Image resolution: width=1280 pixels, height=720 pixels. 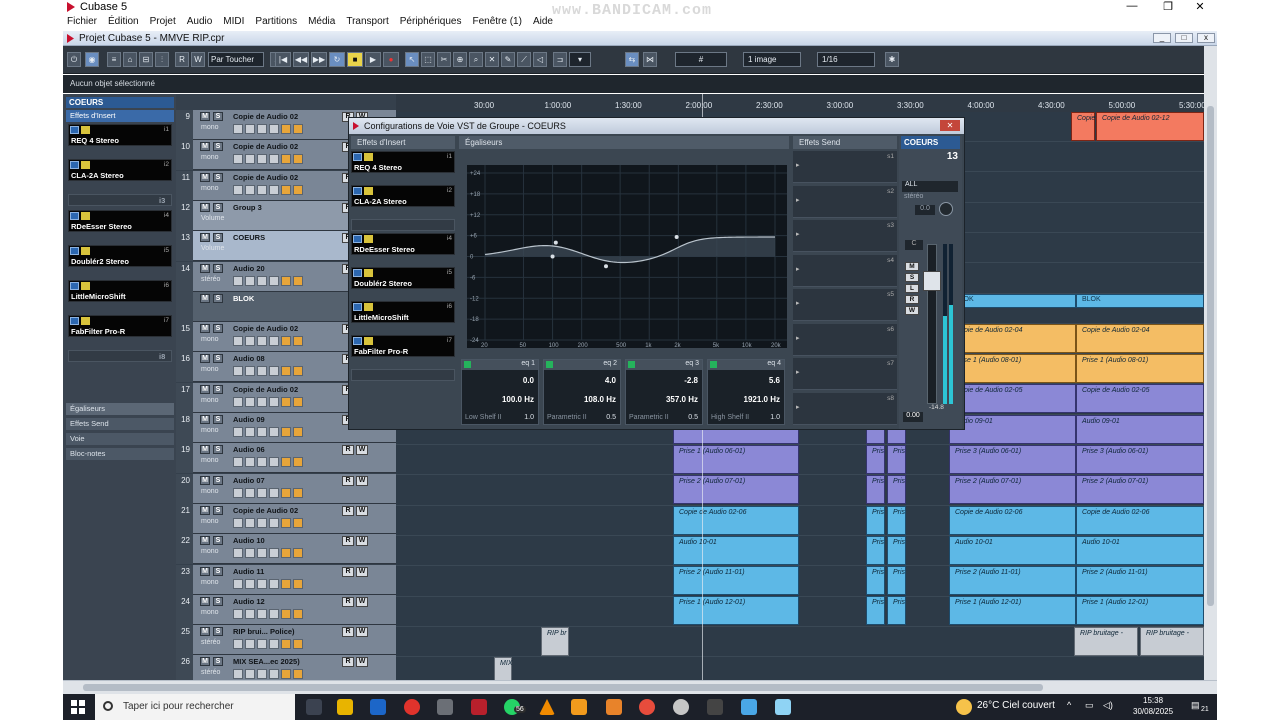 I want to click on inspector-inserts-header: Effets d'Insert, so click(x=120, y=116).